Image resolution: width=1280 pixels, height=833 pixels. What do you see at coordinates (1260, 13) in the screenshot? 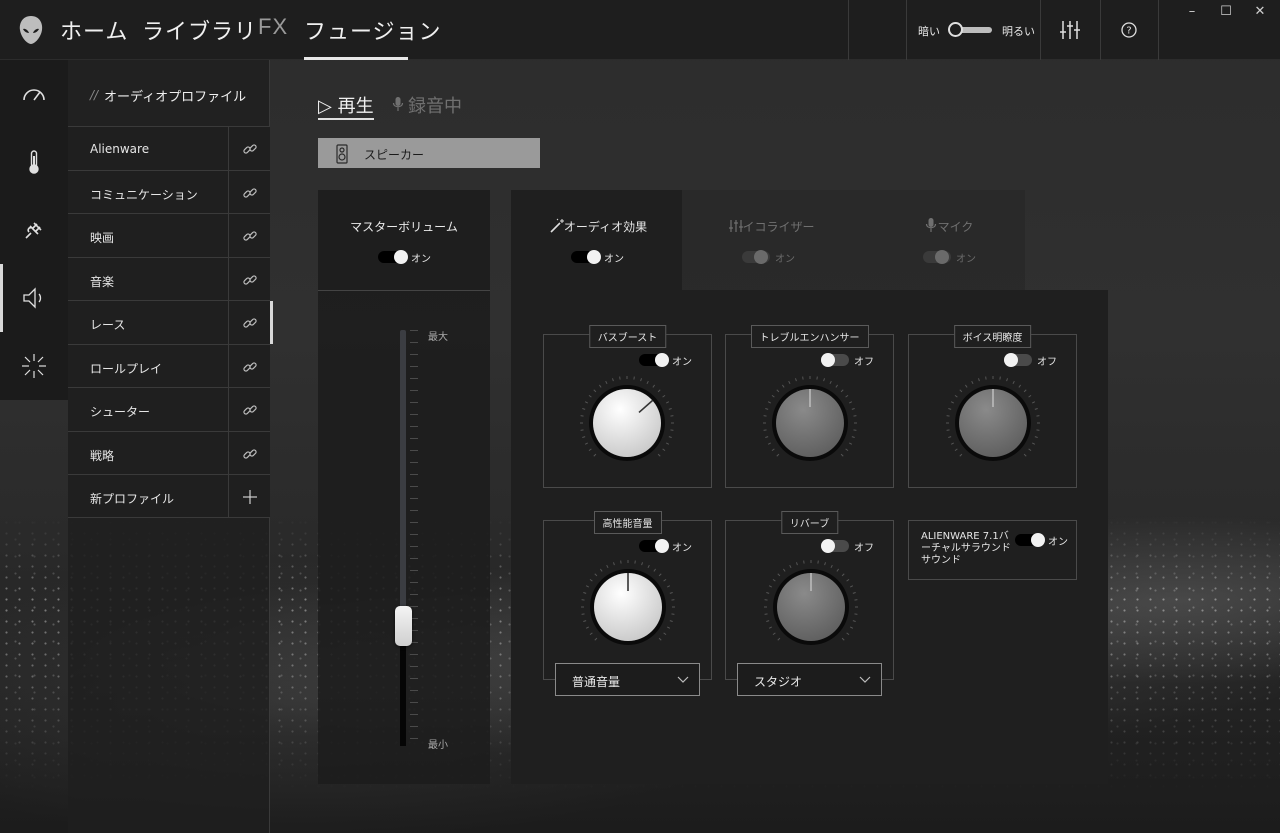
I see `close-button: ✕` at bounding box center [1260, 13].